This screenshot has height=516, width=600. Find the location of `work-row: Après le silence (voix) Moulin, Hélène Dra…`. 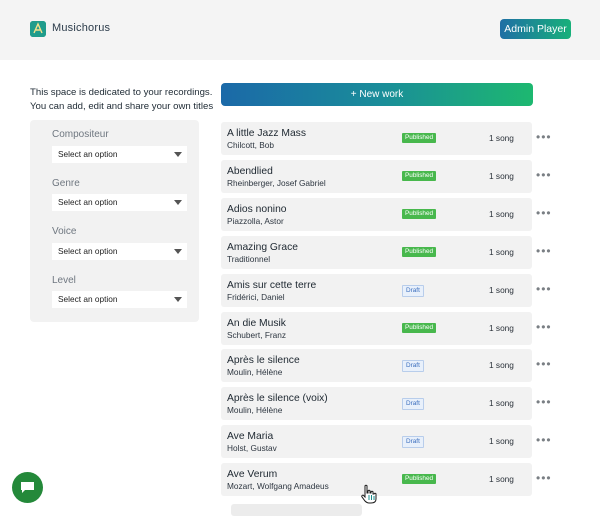

work-row: Après le silence (voix) Moulin, Hélène Dra… is located at coordinates (386, 404).